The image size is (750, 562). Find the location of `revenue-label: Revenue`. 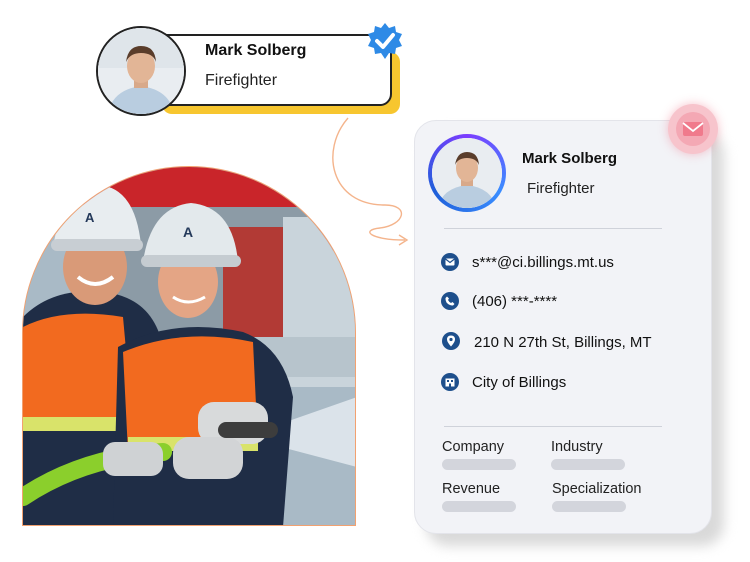

revenue-label: Revenue is located at coordinates (471, 489).